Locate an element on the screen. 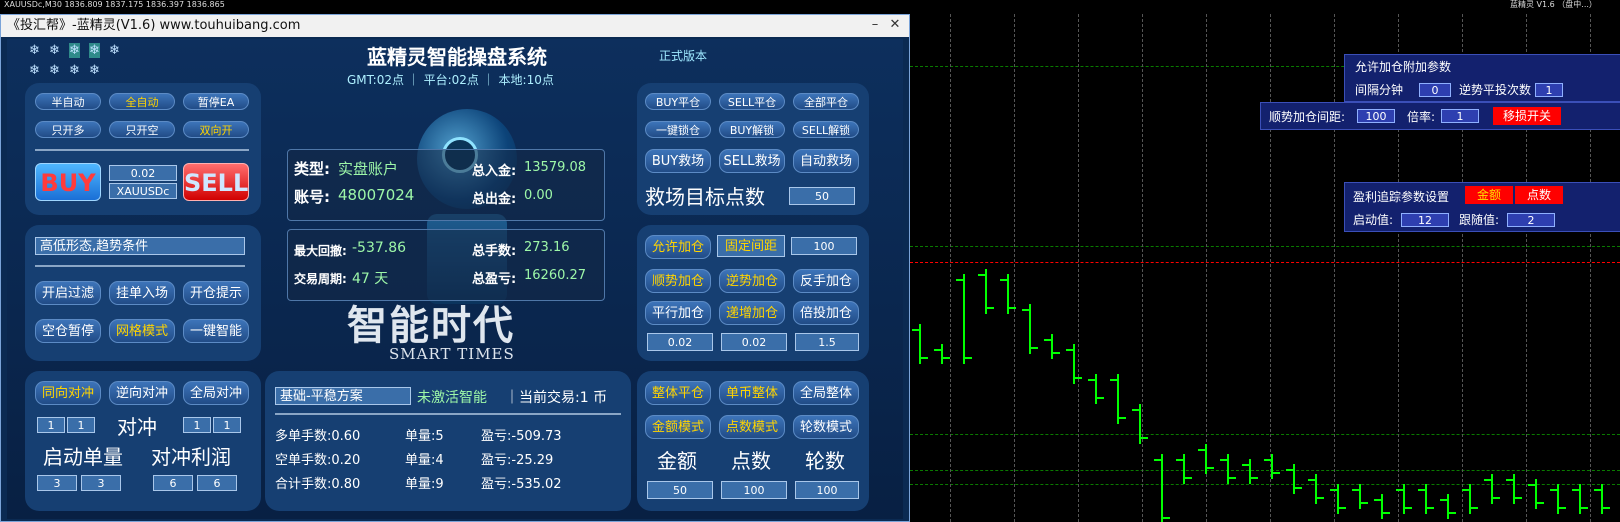  same-hedge-button: 同向对冲 is located at coordinates (68, 393).